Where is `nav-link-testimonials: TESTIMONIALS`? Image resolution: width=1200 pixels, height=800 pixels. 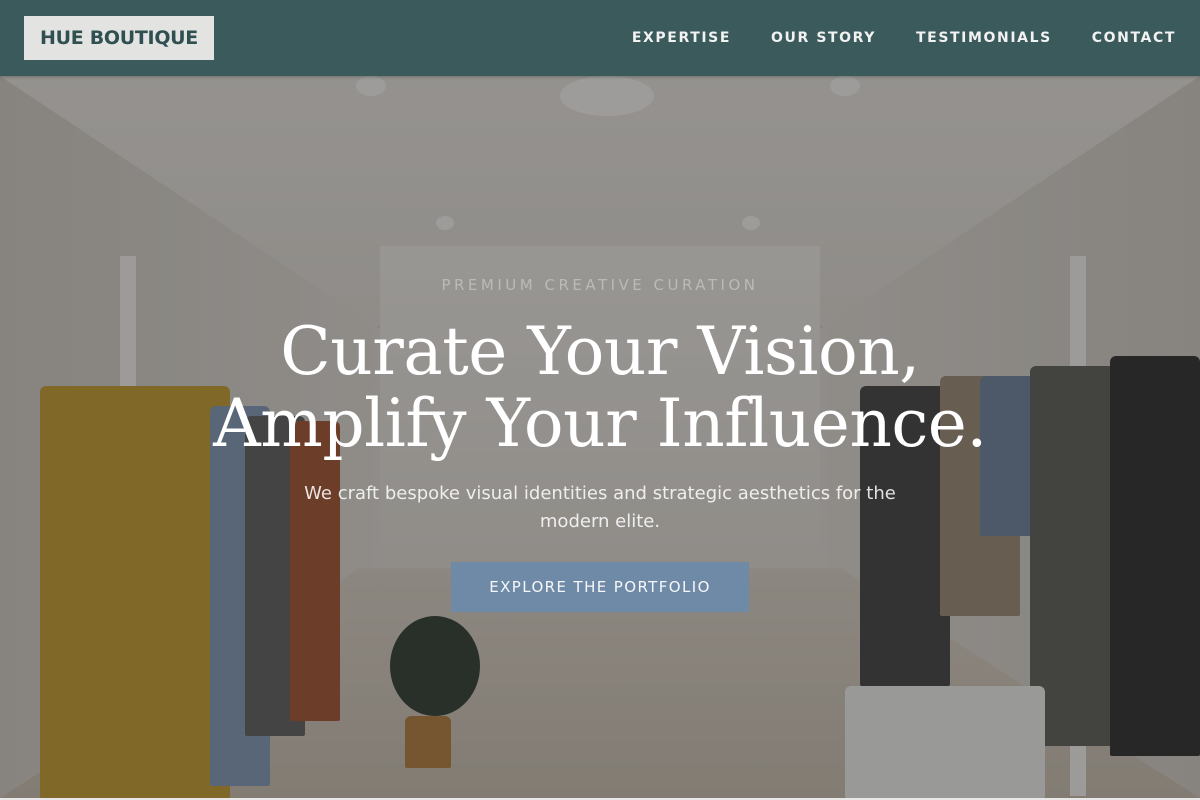 nav-link-testimonials: TESTIMONIALS is located at coordinates (984, 38).